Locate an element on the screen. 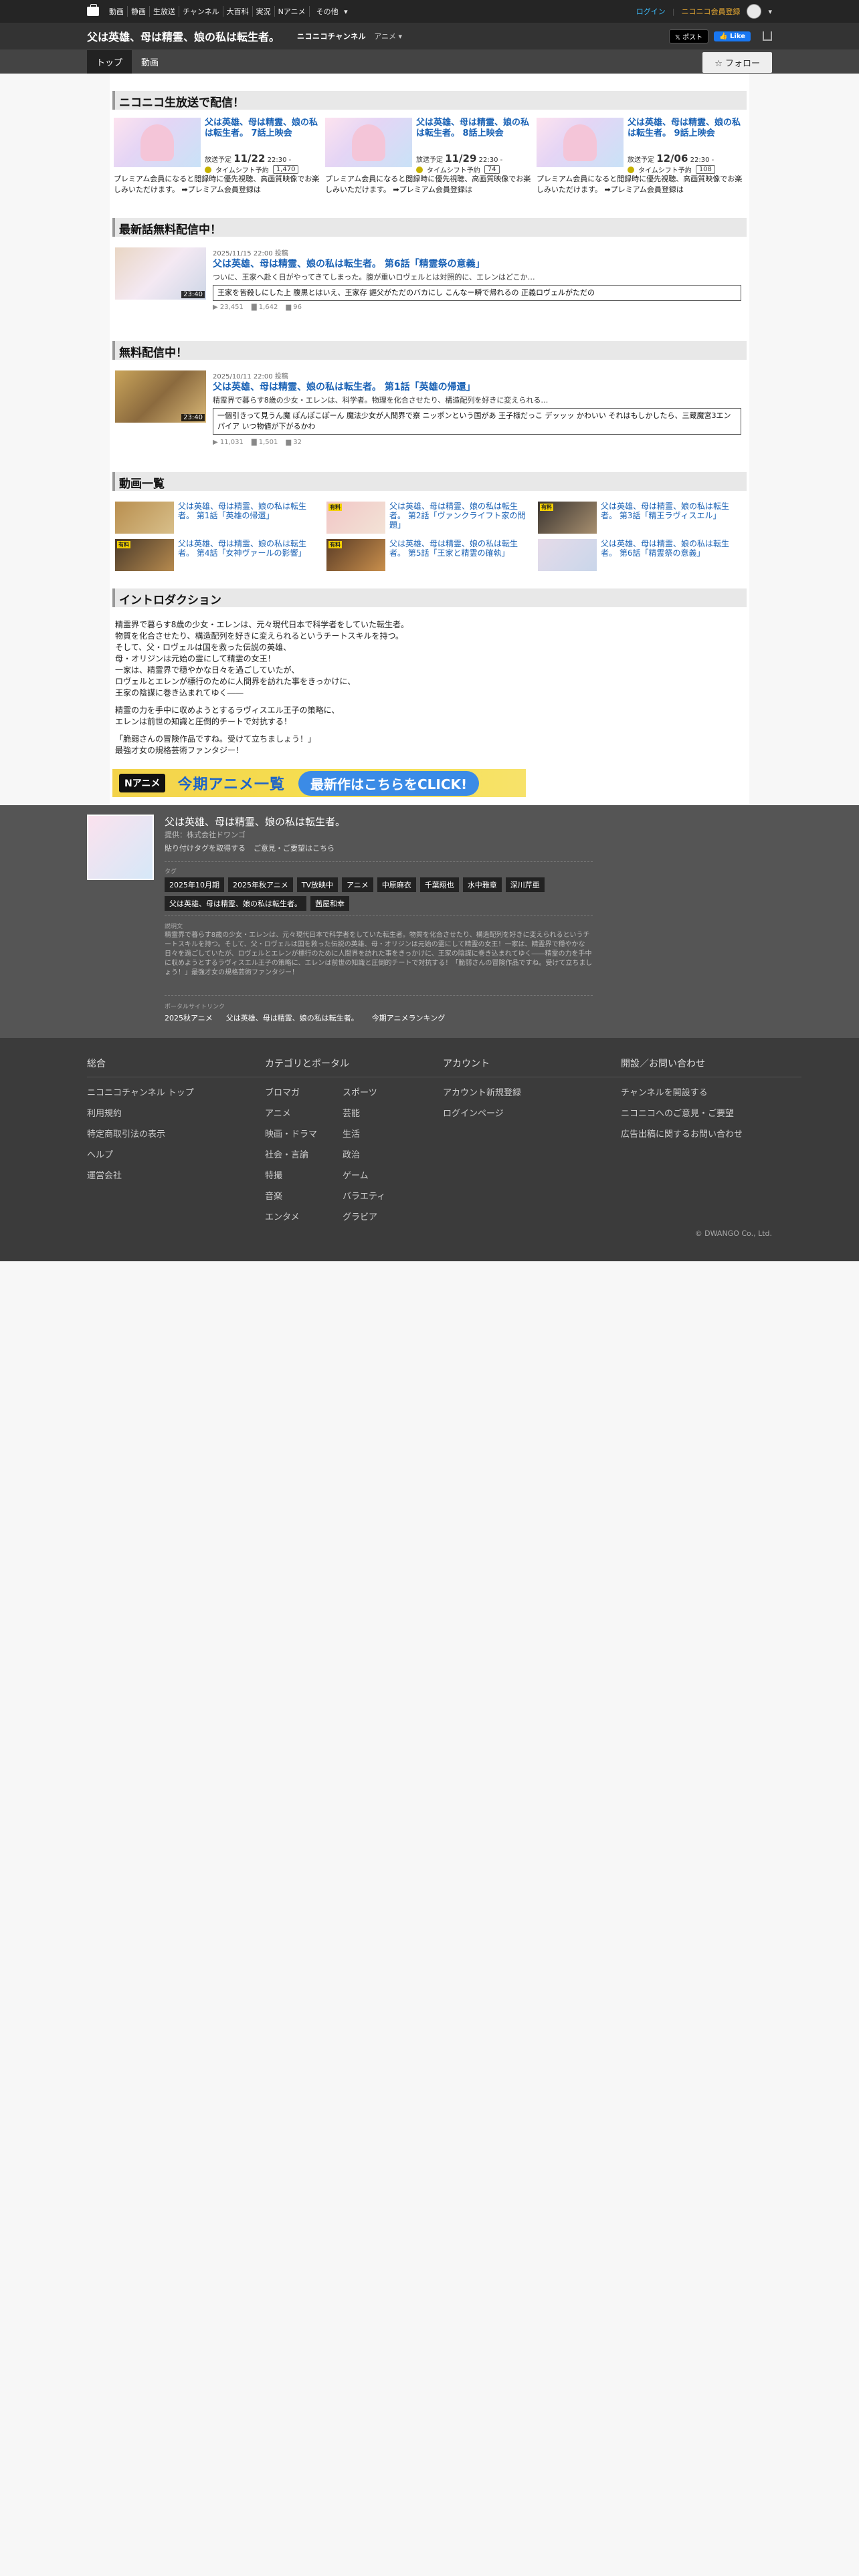 This screenshot has height=2576, width=859. footer-link: 広告出稿に関するお問い合わせ is located at coordinates (718, 1133).